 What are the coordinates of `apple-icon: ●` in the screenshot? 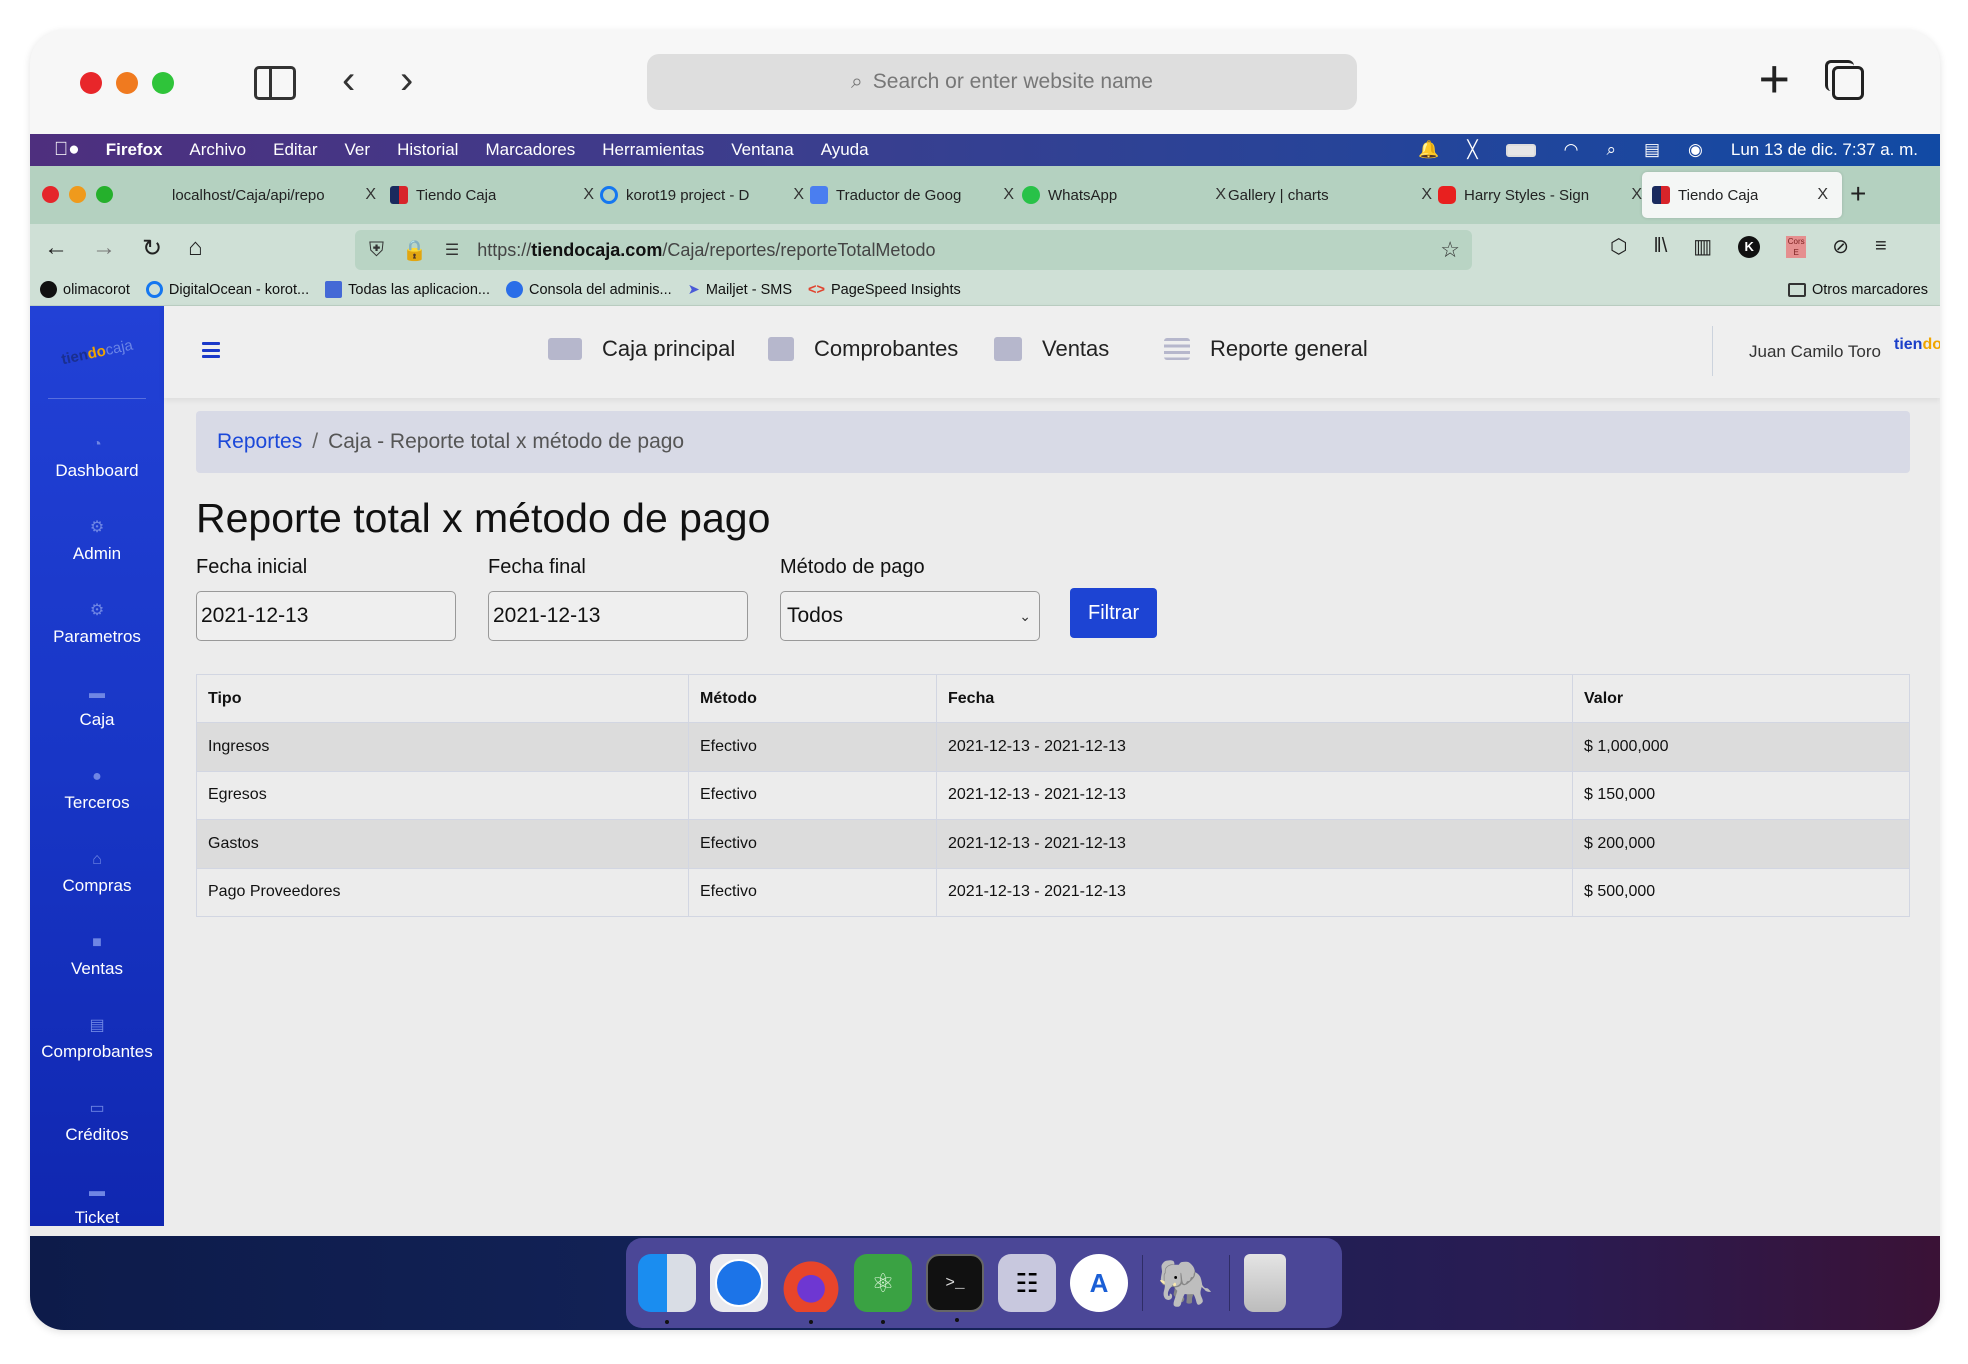 It's located at (67, 150).